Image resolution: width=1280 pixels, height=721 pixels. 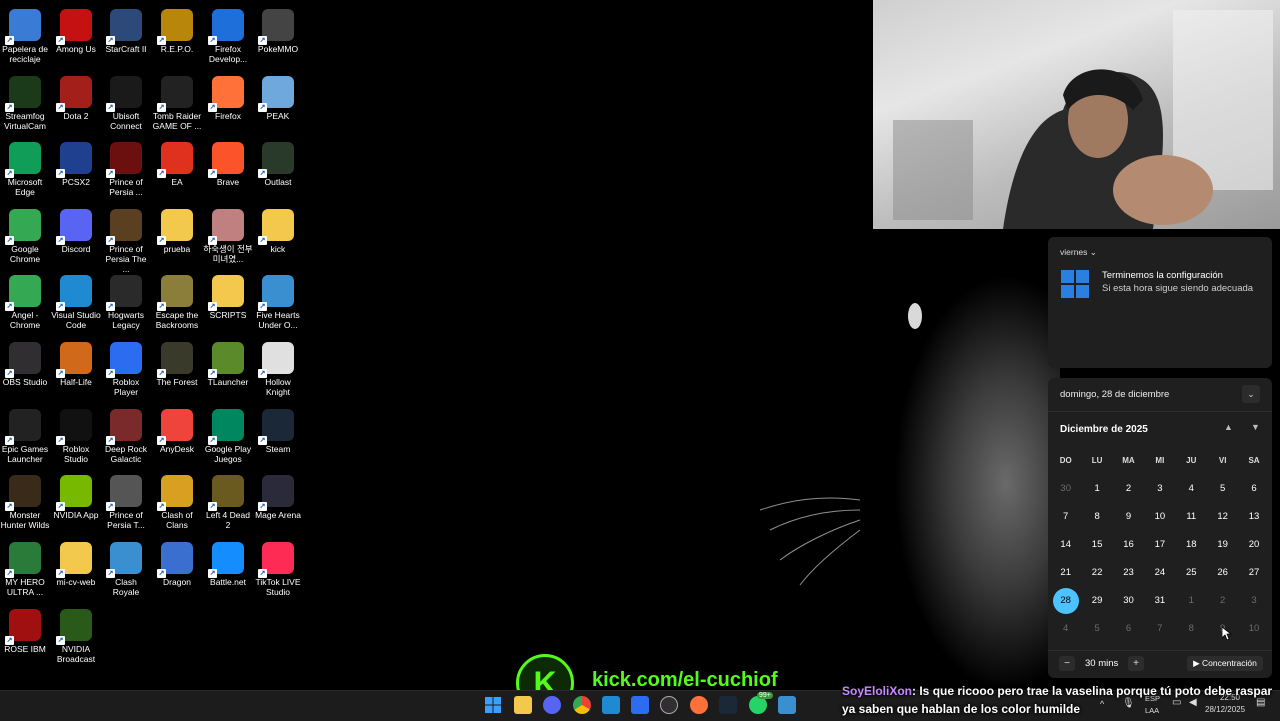 What do you see at coordinates (582, 705) in the screenshot?
I see `chrome-icon` at bounding box center [582, 705].